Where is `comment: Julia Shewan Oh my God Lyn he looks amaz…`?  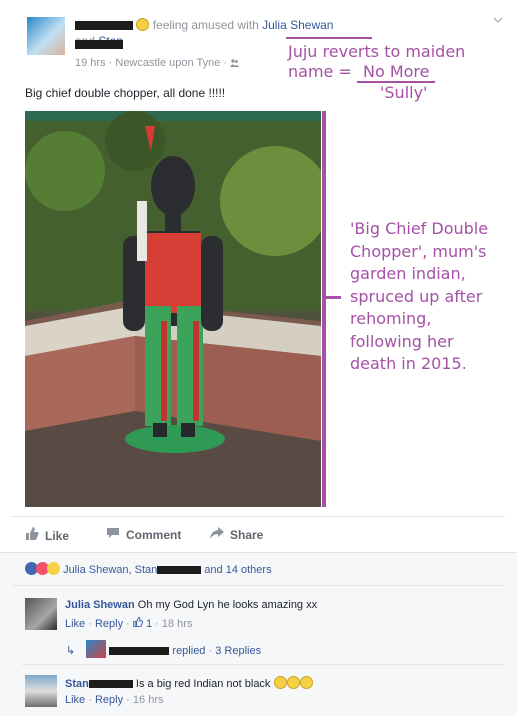 comment: Julia Shewan Oh my God Lyn he looks amaz… is located at coordinates (191, 605).